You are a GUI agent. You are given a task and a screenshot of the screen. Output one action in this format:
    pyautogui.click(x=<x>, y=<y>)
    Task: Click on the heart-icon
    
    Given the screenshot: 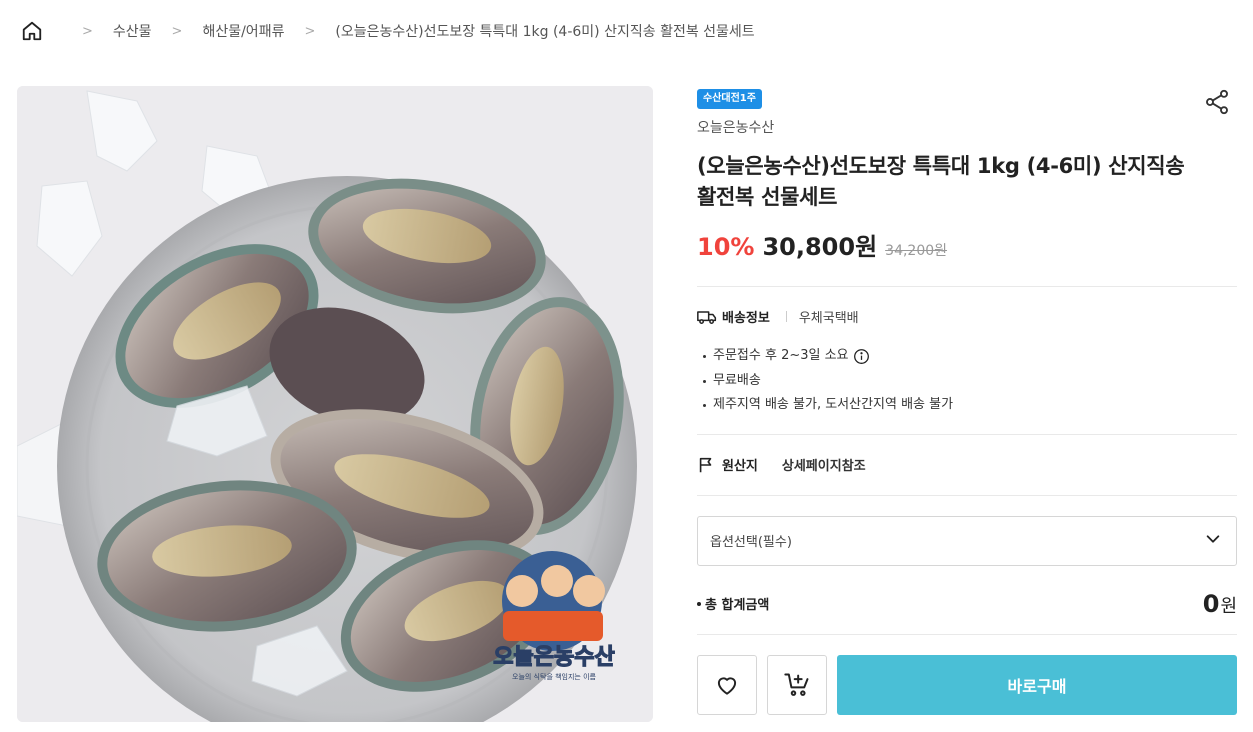 What is the action you would take?
    pyautogui.click(x=727, y=685)
    